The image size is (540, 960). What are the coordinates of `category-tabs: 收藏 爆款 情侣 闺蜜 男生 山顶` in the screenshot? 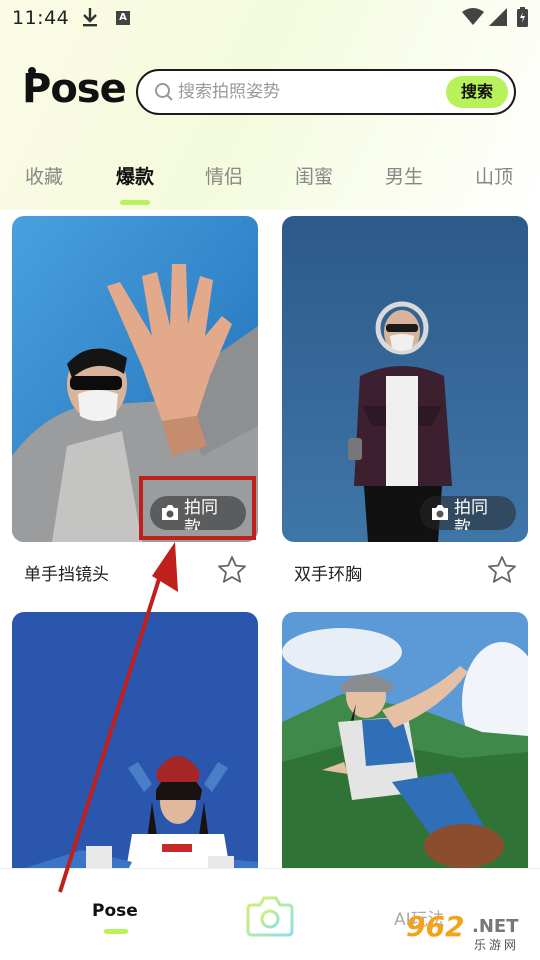 It's located at (270, 183).